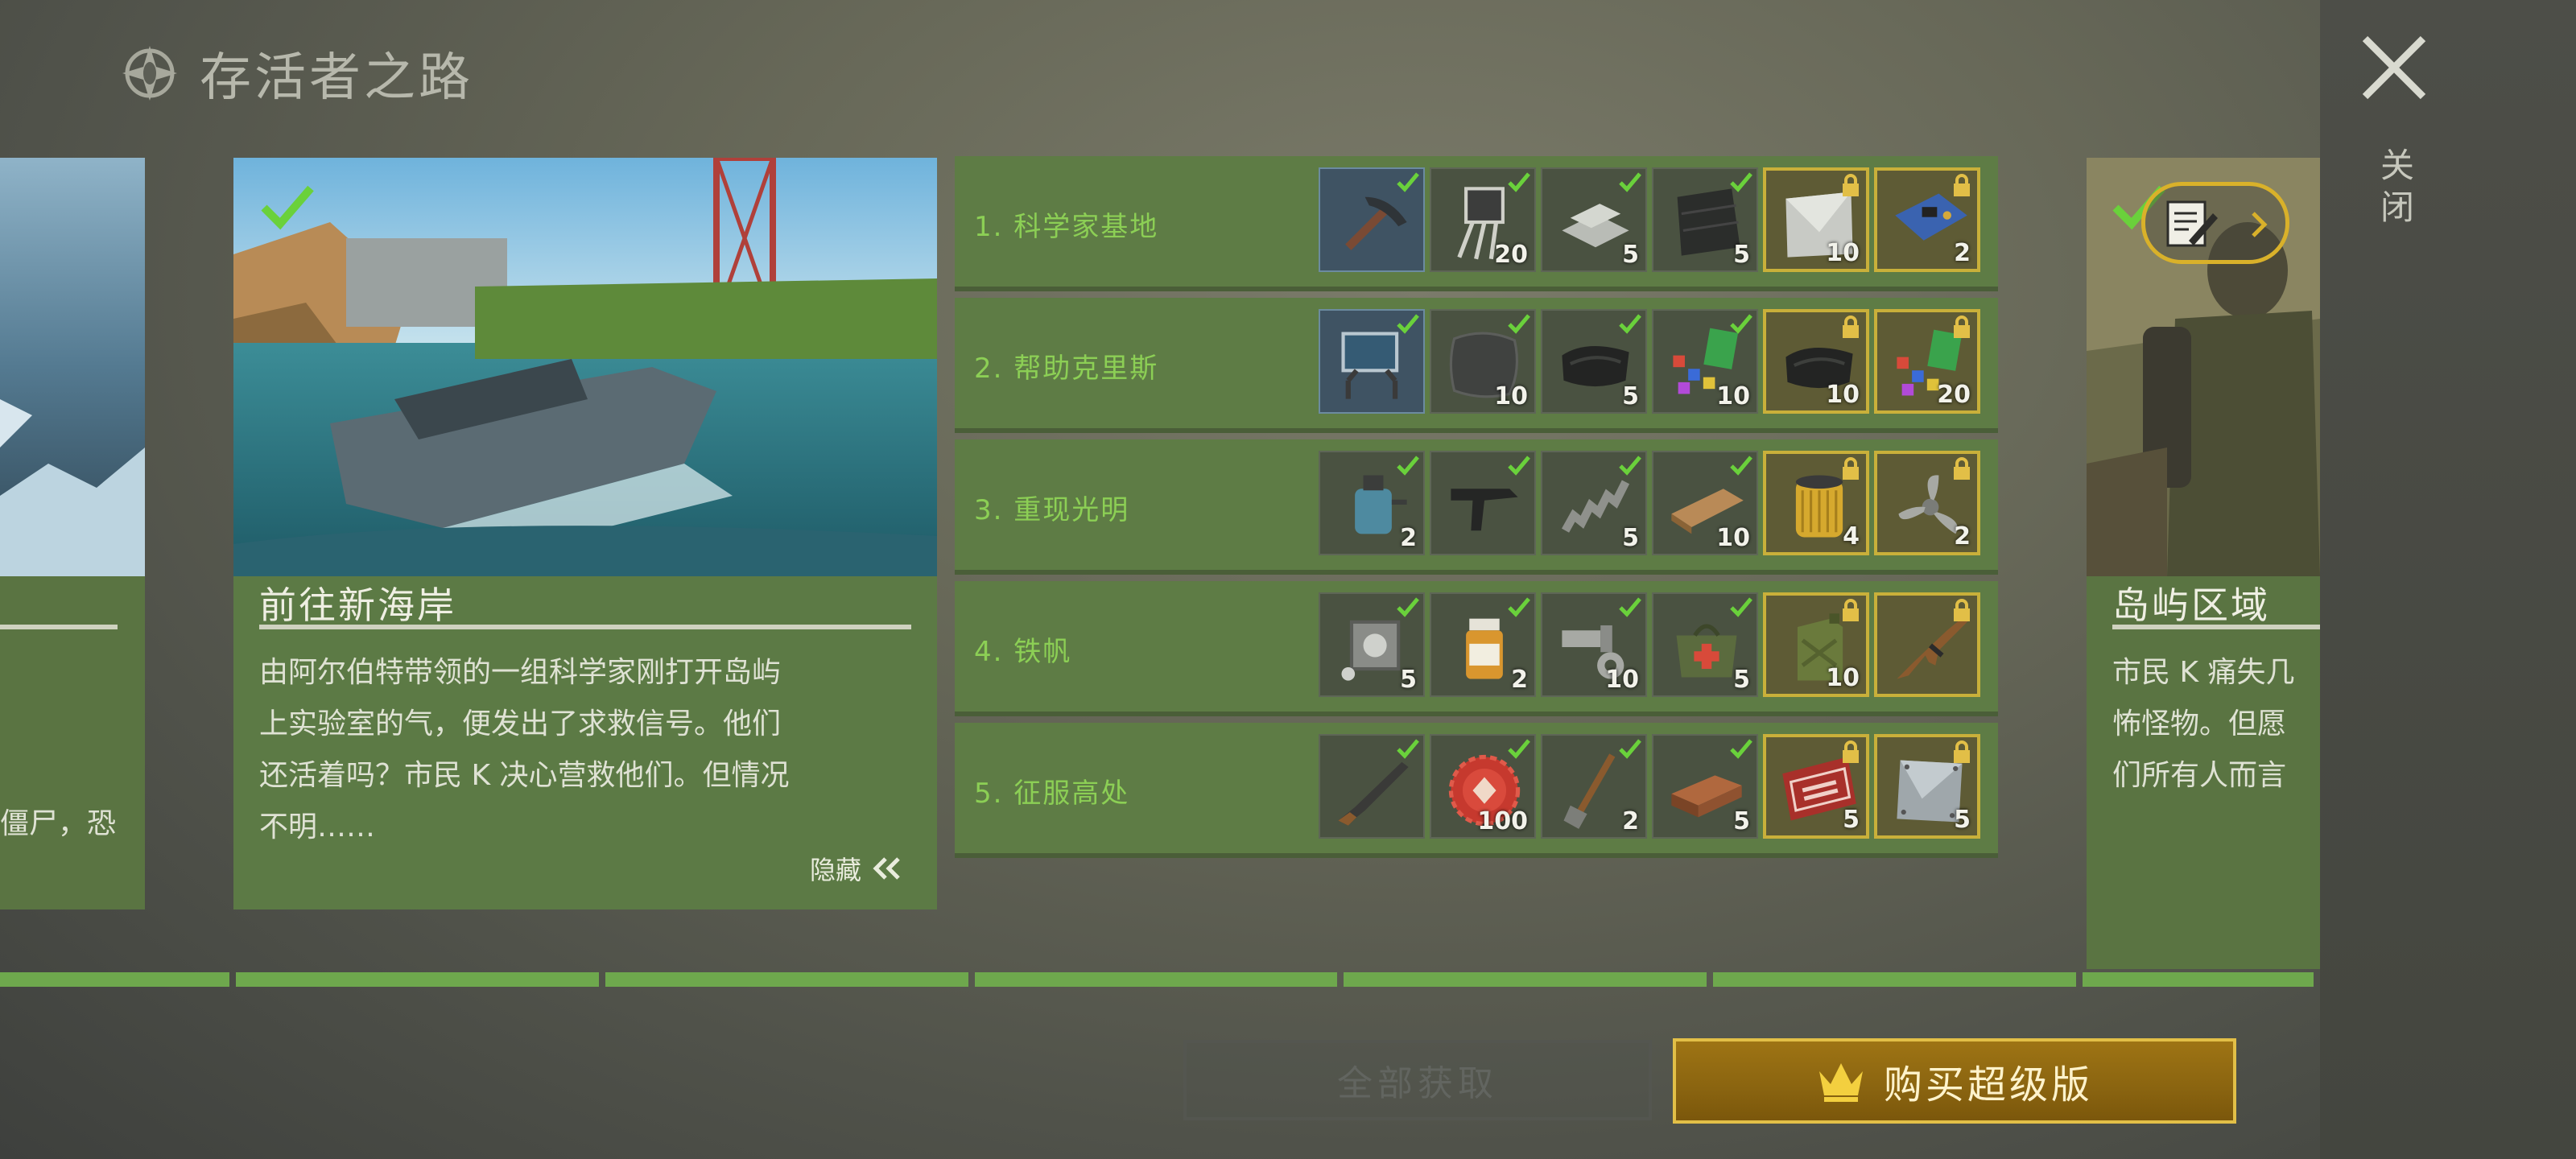 This screenshot has height=1159, width=2576. I want to click on task-row: 1. 科学家基地 20 5 5 10 2, so click(1476, 223).